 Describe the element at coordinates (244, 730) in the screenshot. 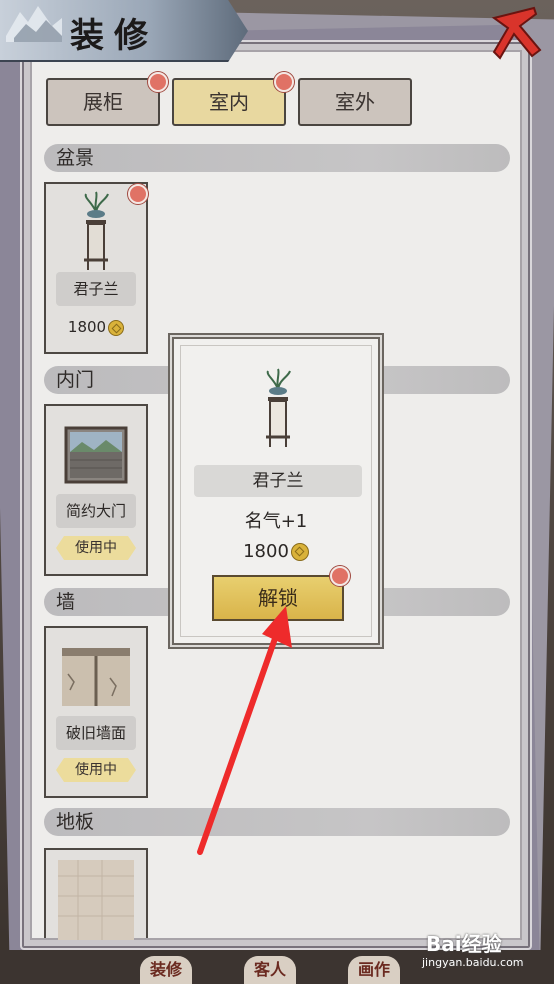

I see `annotation-arrow` at that location.